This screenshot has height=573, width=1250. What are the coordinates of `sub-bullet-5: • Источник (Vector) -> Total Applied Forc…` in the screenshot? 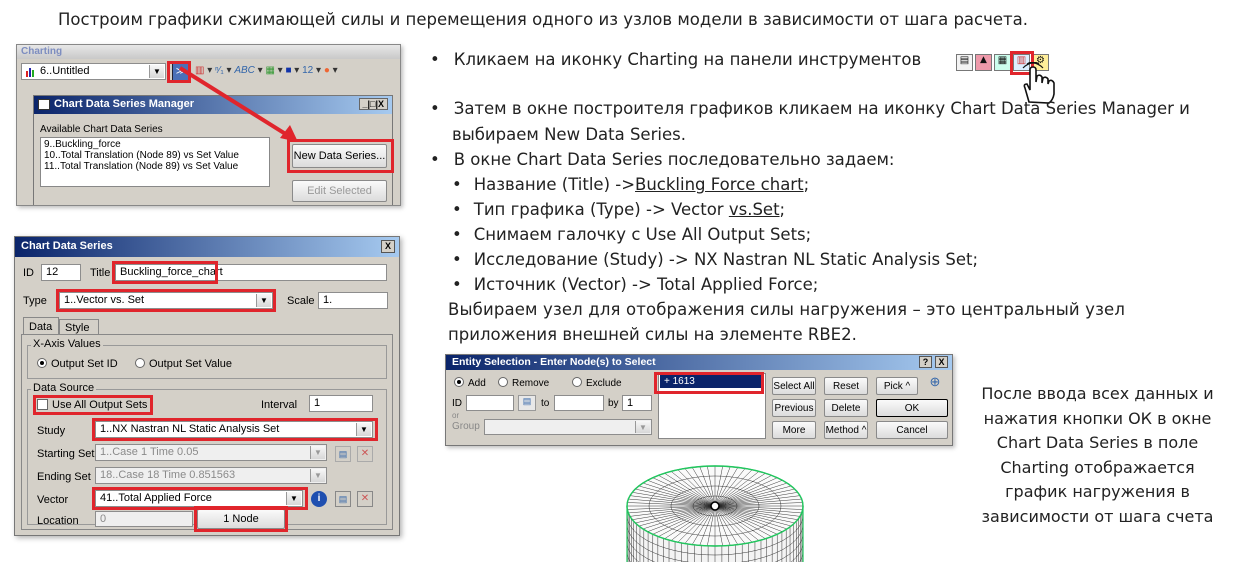 It's located at (635, 284).